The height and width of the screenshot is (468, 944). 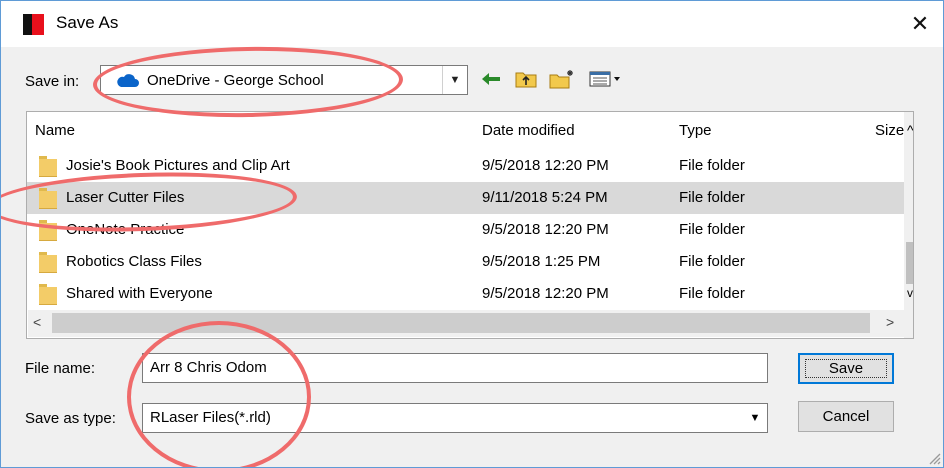 What do you see at coordinates (472, 24) in the screenshot?
I see `title-bar: Save As ✕` at bounding box center [472, 24].